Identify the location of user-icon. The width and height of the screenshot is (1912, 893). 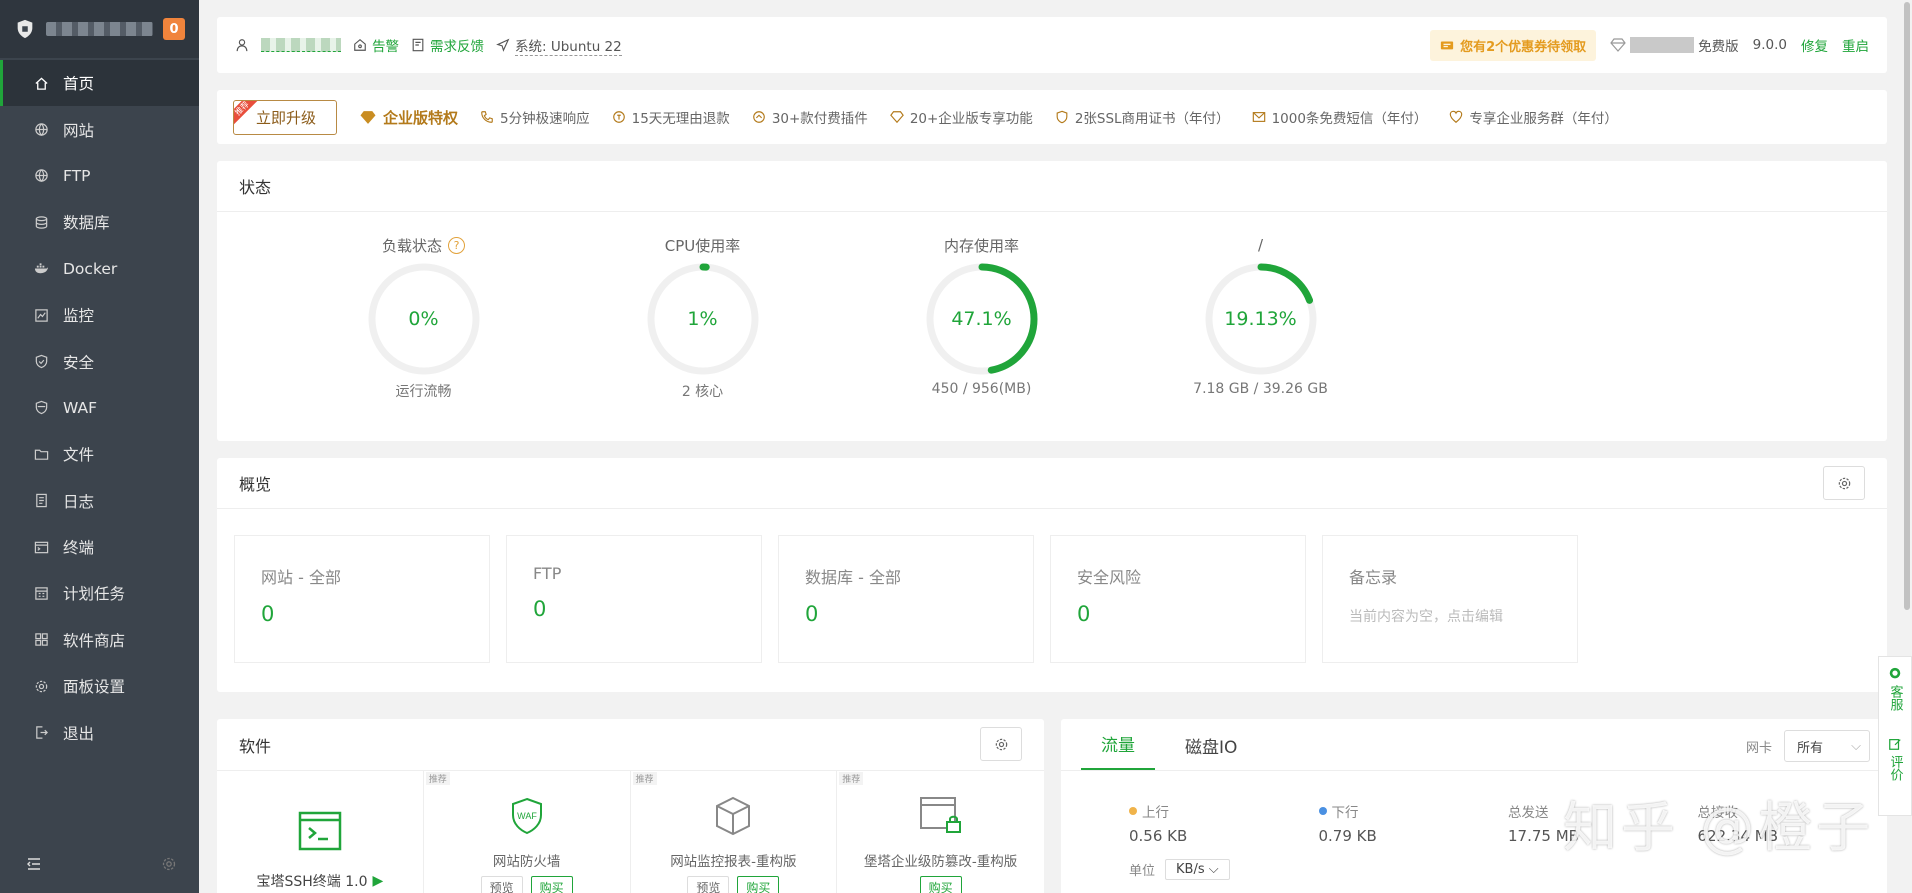
(242, 45).